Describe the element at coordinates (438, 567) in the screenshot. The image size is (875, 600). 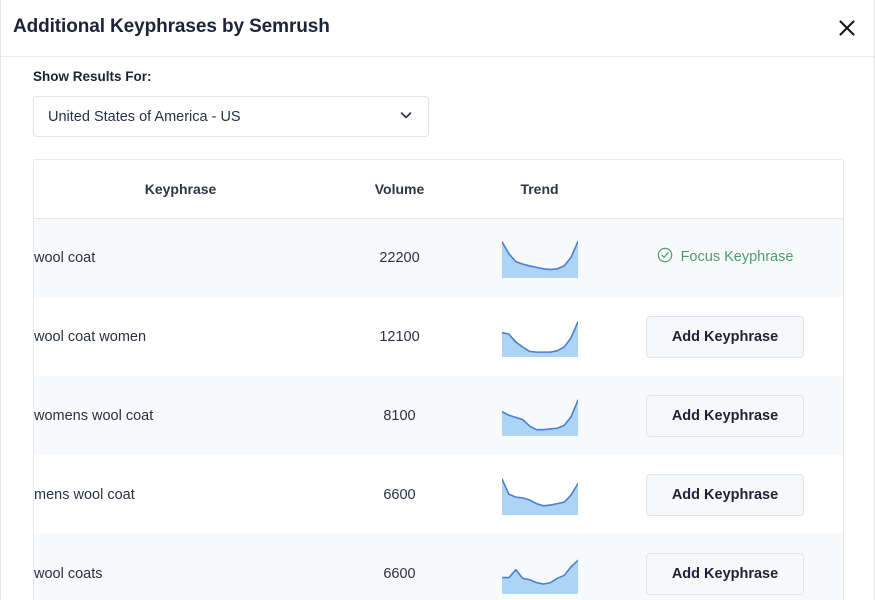
I see `table-row: wool coats 6600 Add Keyphrase` at that location.